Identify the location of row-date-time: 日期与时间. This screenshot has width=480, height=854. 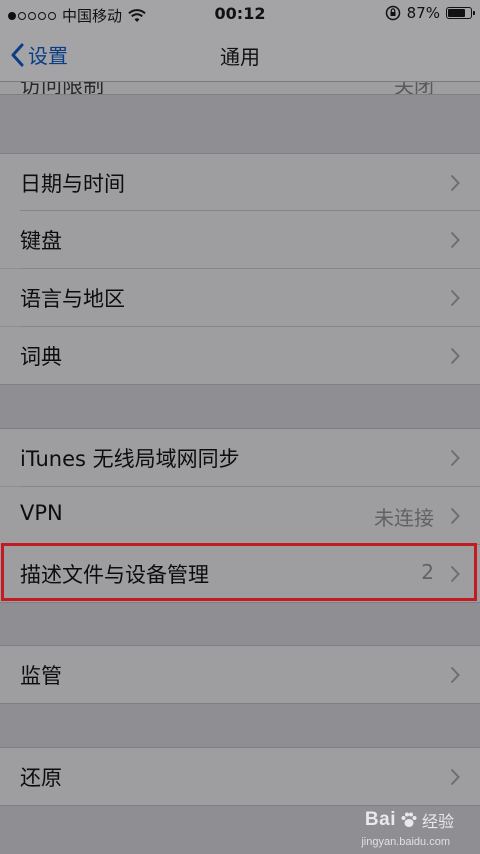
(240, 182).